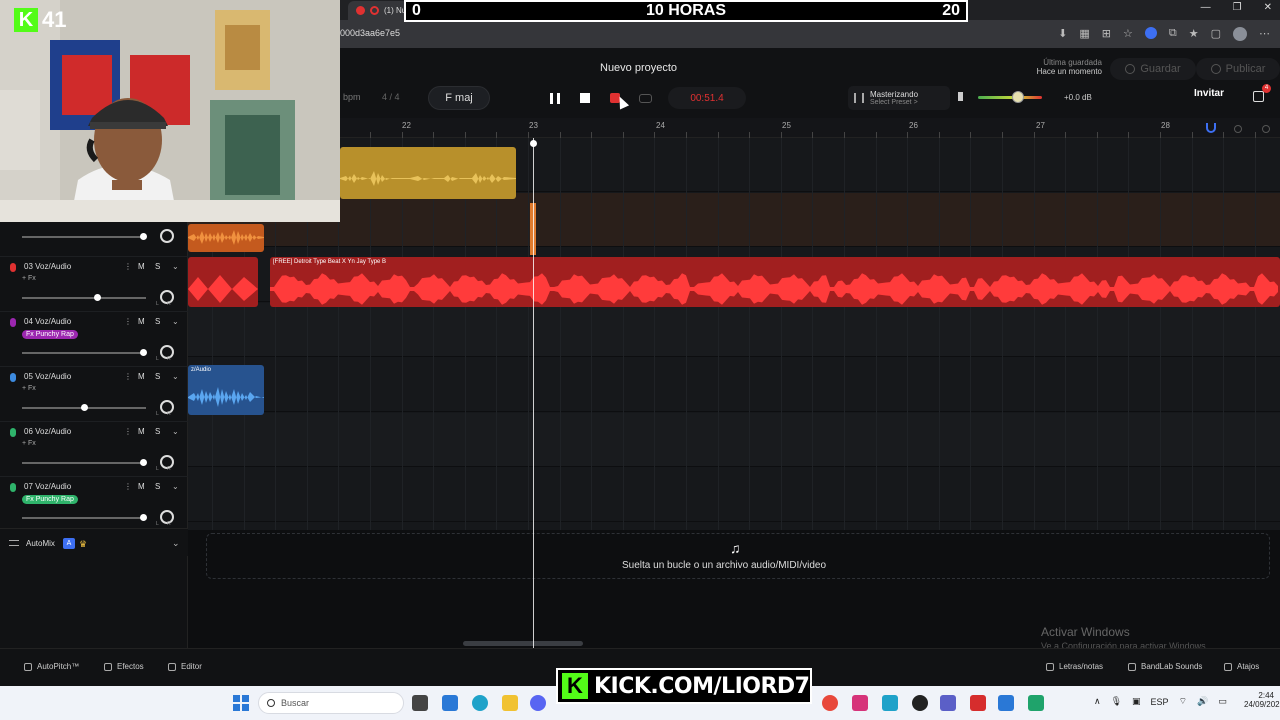  I want to click on audio-clip-orange, so click(226, 238).